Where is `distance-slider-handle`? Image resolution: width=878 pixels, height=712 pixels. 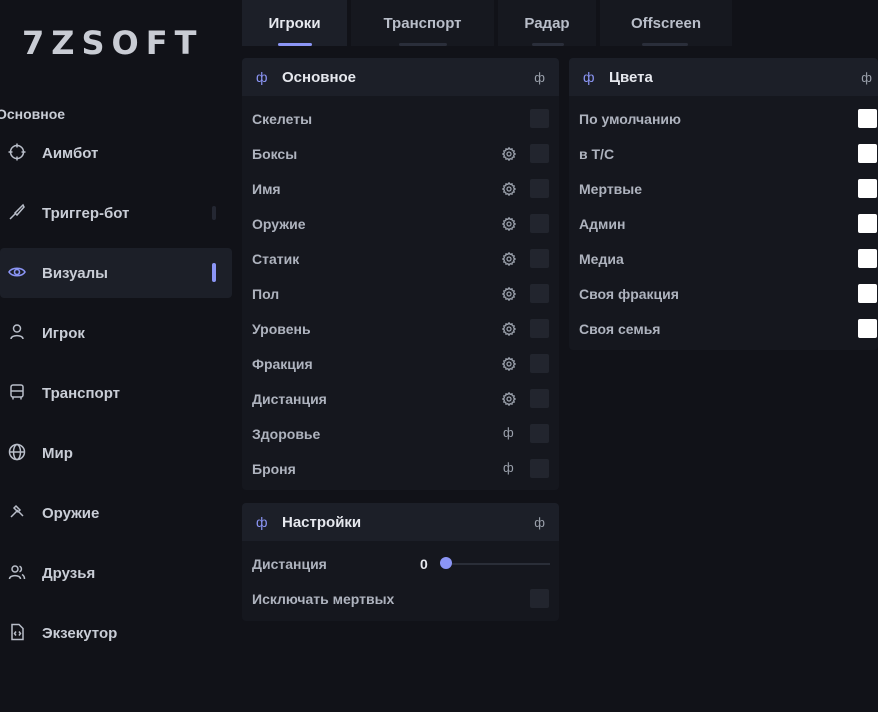
distance-slider-handle is located at coordinates (446, 563).